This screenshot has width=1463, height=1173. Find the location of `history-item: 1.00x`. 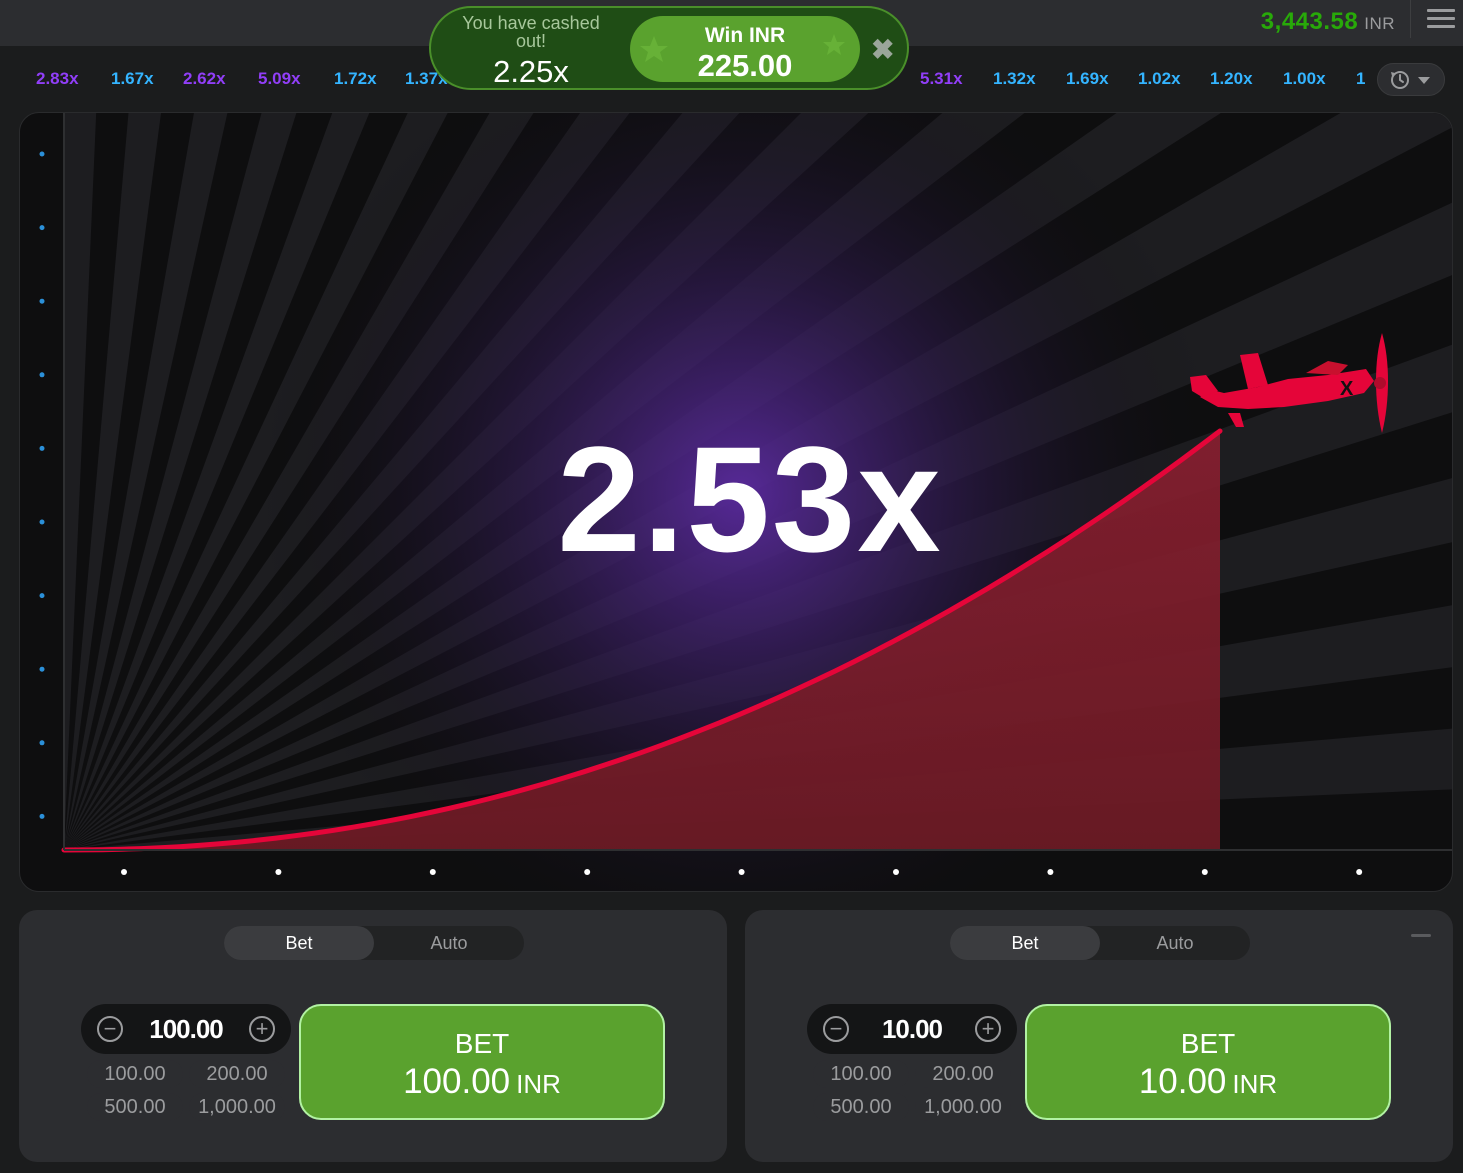

history-item: 1.00x is located at coordinates (1304, 79).